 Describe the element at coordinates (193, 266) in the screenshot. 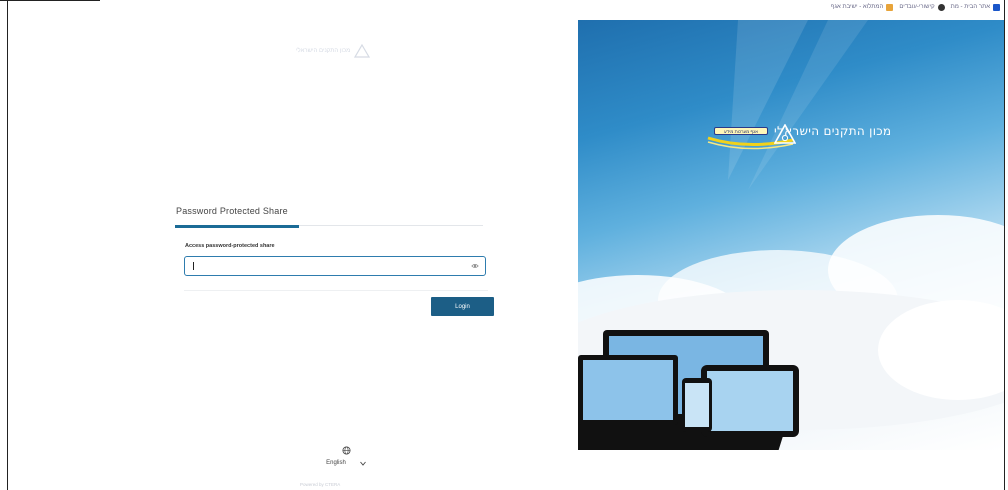

I see `text-caret` at that location.